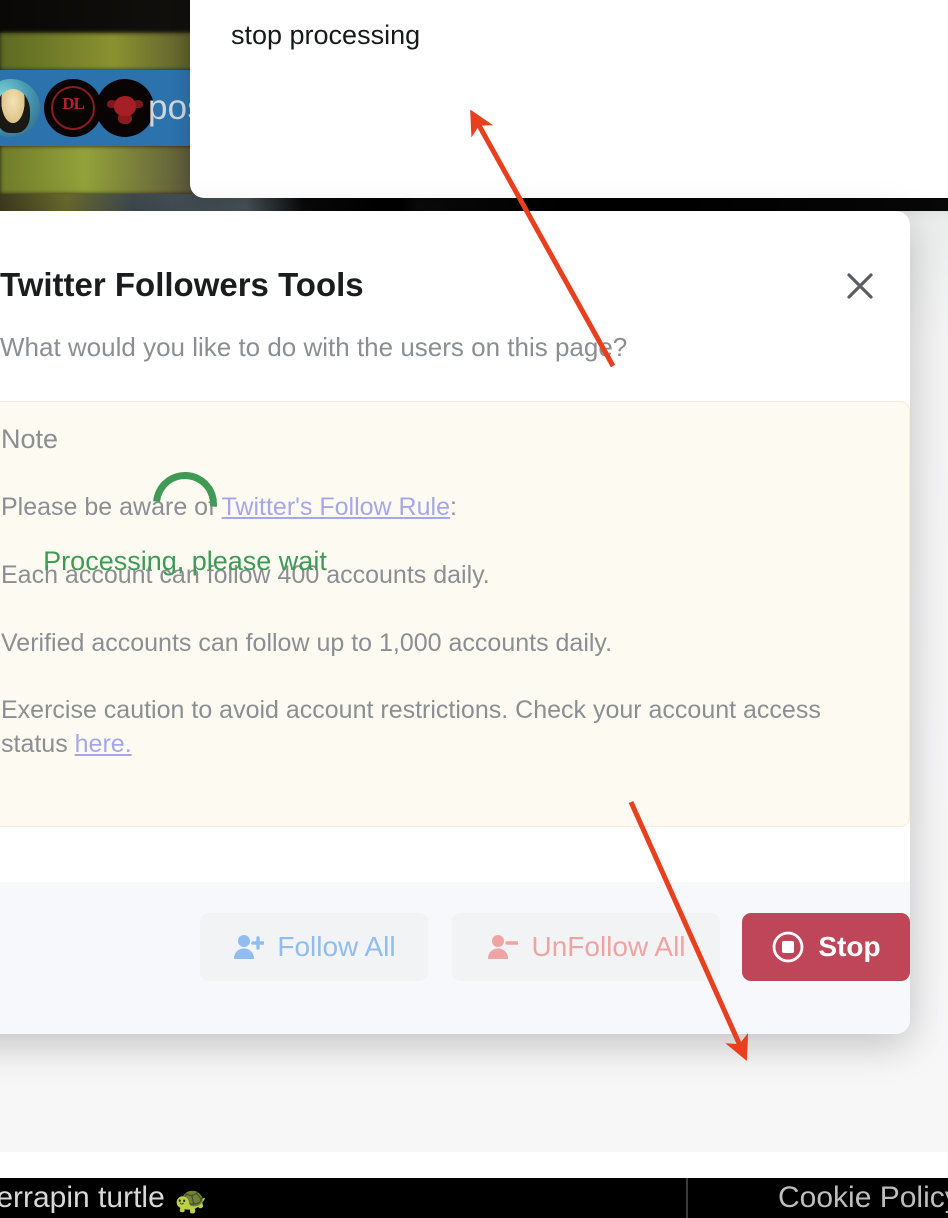  I want to click on tooltip-popup: stop processing, so click(569, 99).